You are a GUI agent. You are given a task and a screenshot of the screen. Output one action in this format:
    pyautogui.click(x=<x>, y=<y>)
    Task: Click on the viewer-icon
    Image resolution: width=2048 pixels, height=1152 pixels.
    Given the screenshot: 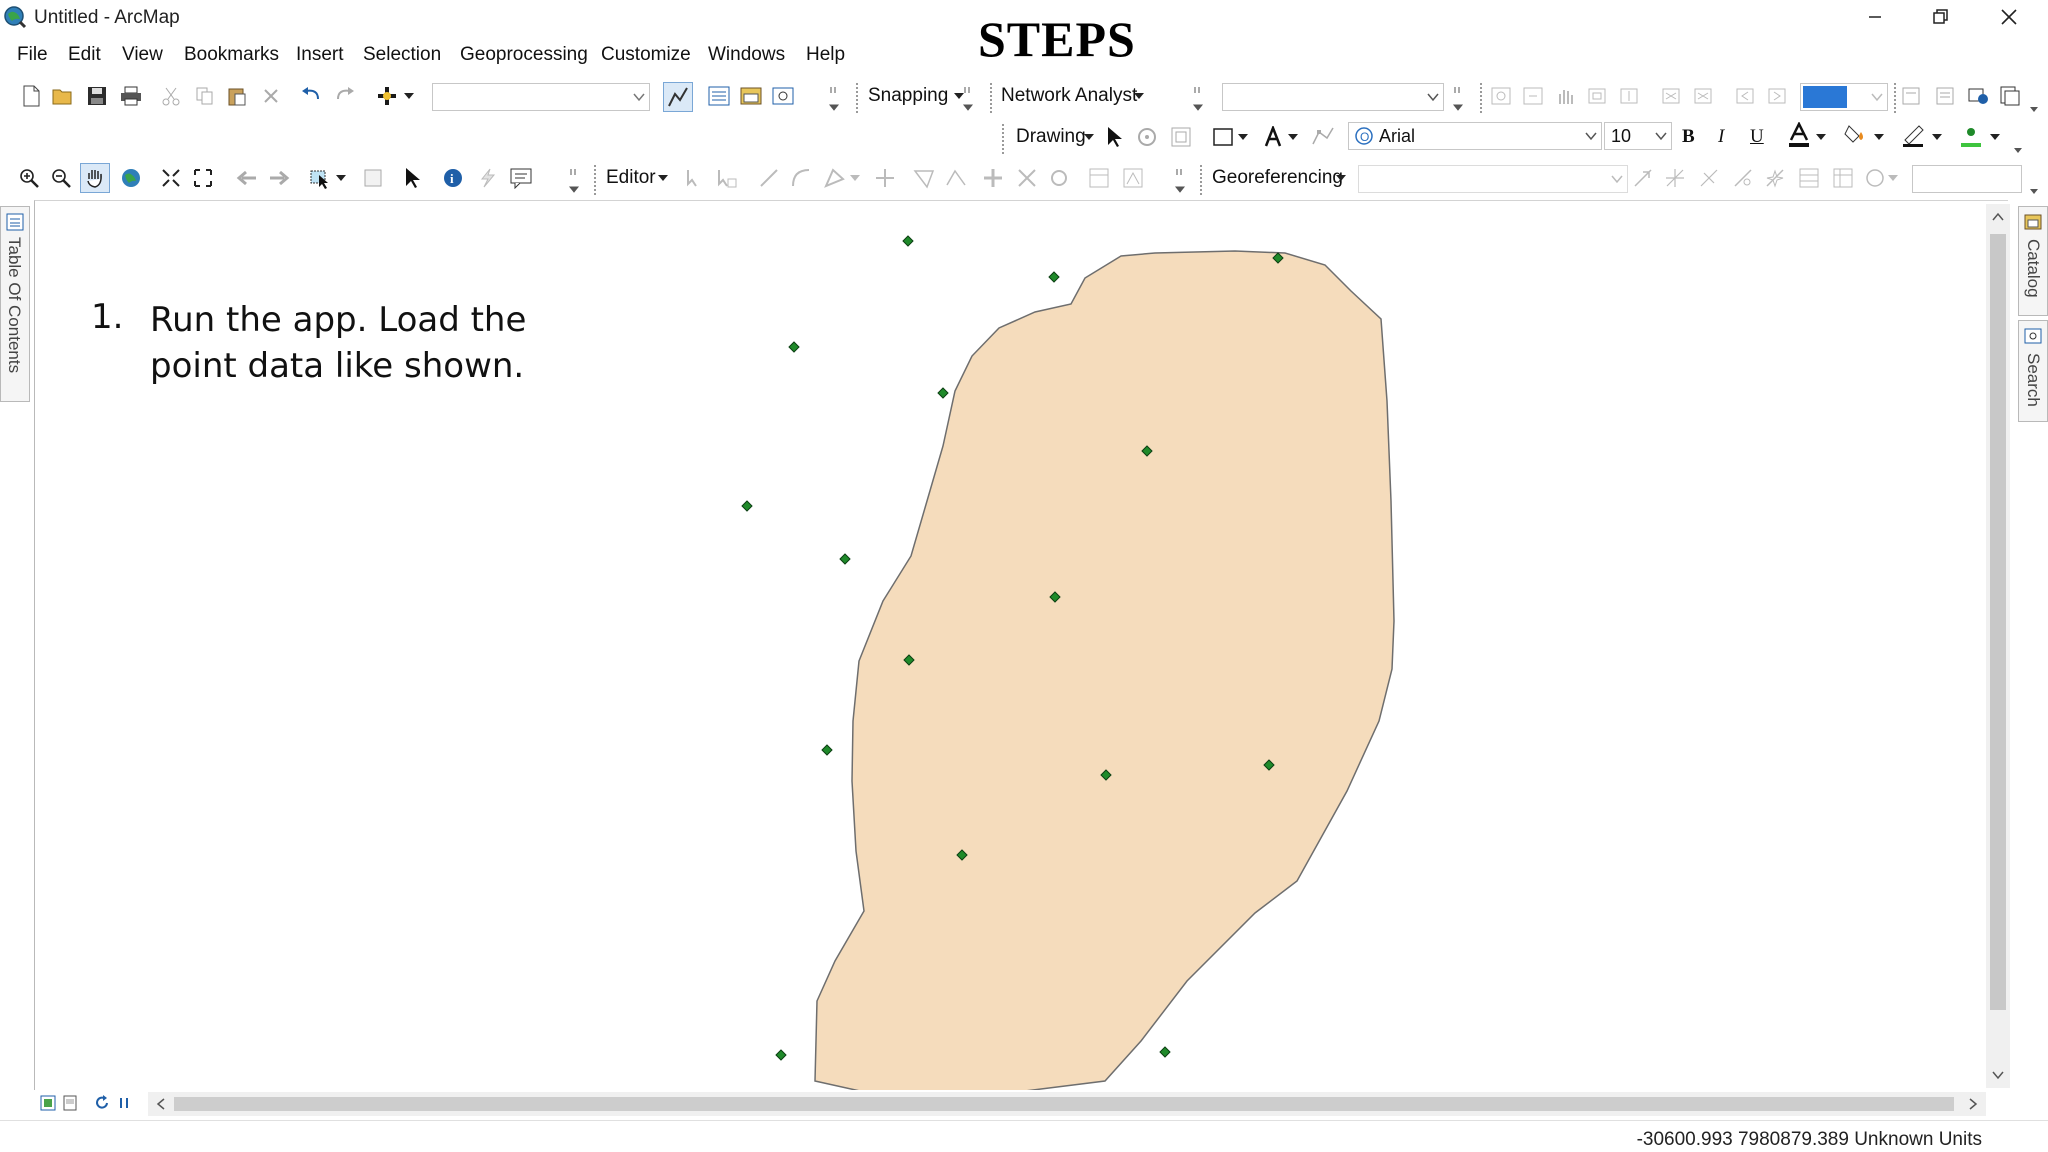 What is the action you would take?
    pyautogui.click(x=1875, y=178)
    